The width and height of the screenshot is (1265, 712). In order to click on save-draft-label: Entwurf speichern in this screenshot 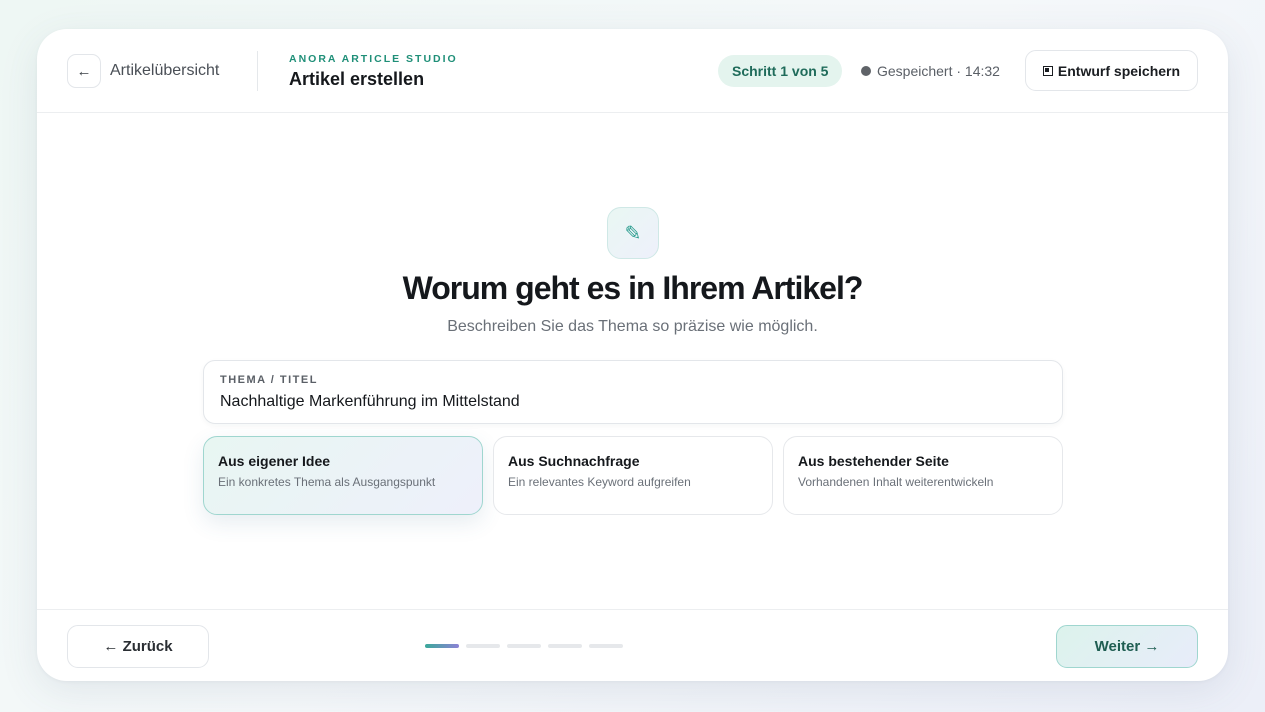, I will do `click(1119, 70)`.